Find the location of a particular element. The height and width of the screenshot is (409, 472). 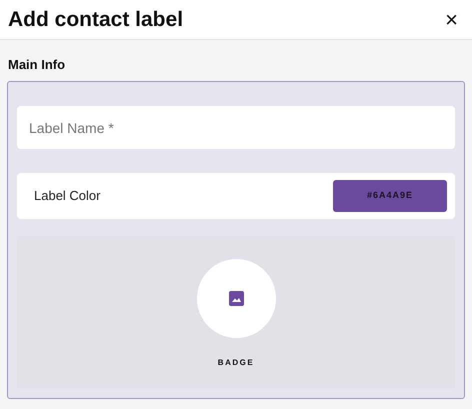

section-title: Main Info is located at coordinates (36, 64).